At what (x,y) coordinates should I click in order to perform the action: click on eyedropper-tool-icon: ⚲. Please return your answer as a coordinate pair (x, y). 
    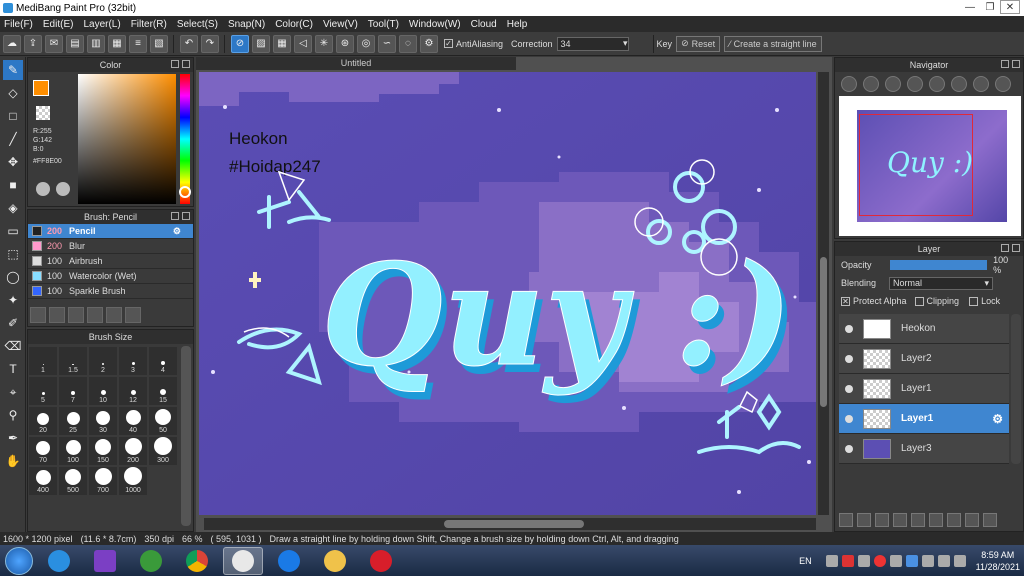
    Looking at the image, I should click on (13, 415).